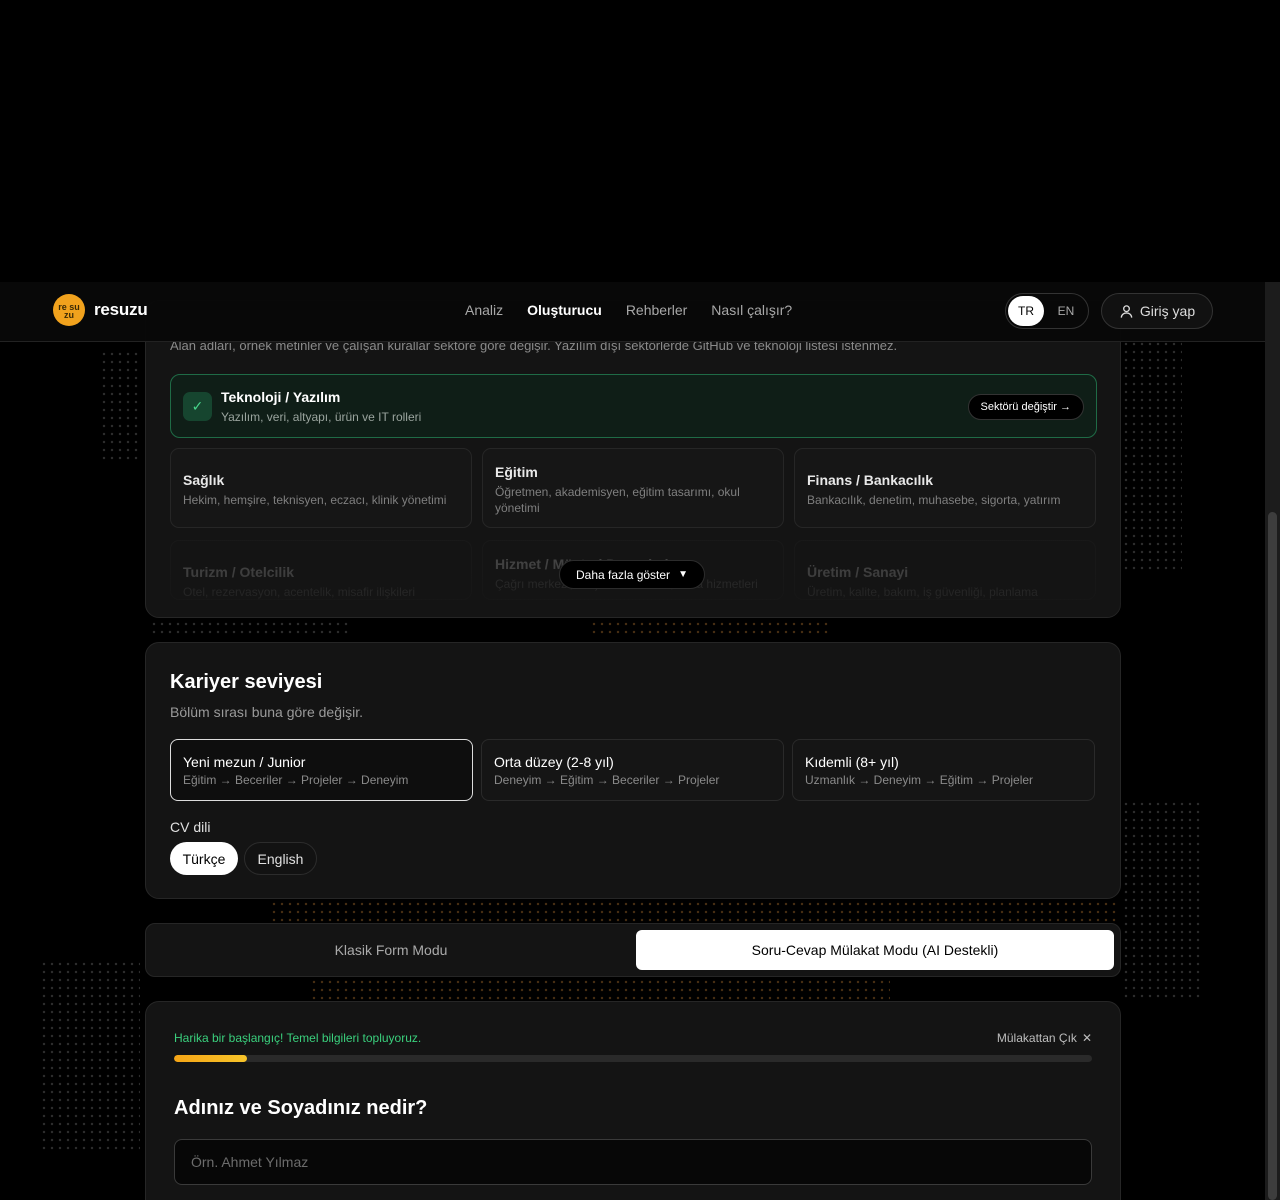 This screenshot has height=1200, width=1280. What do you see at coordinates (623, 574) in the screenshot?
I see `show-more-label: Daha fazla göster` at bounding box center [623, 574].